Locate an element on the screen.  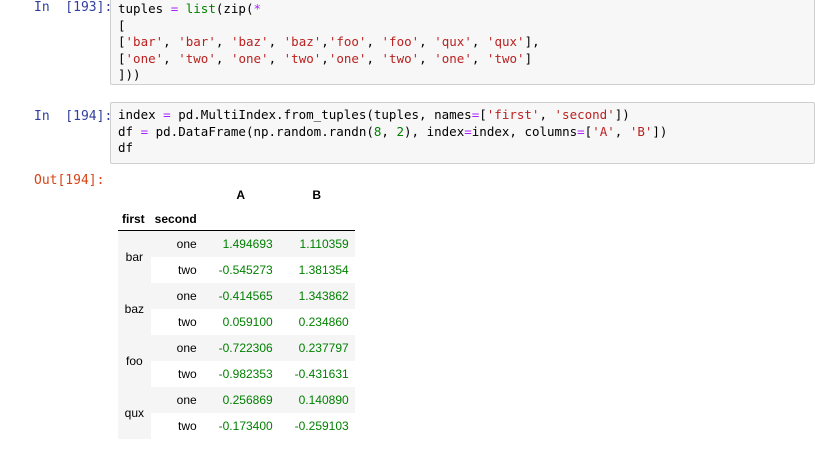
code-token: df is located at coordinates (129, 131).